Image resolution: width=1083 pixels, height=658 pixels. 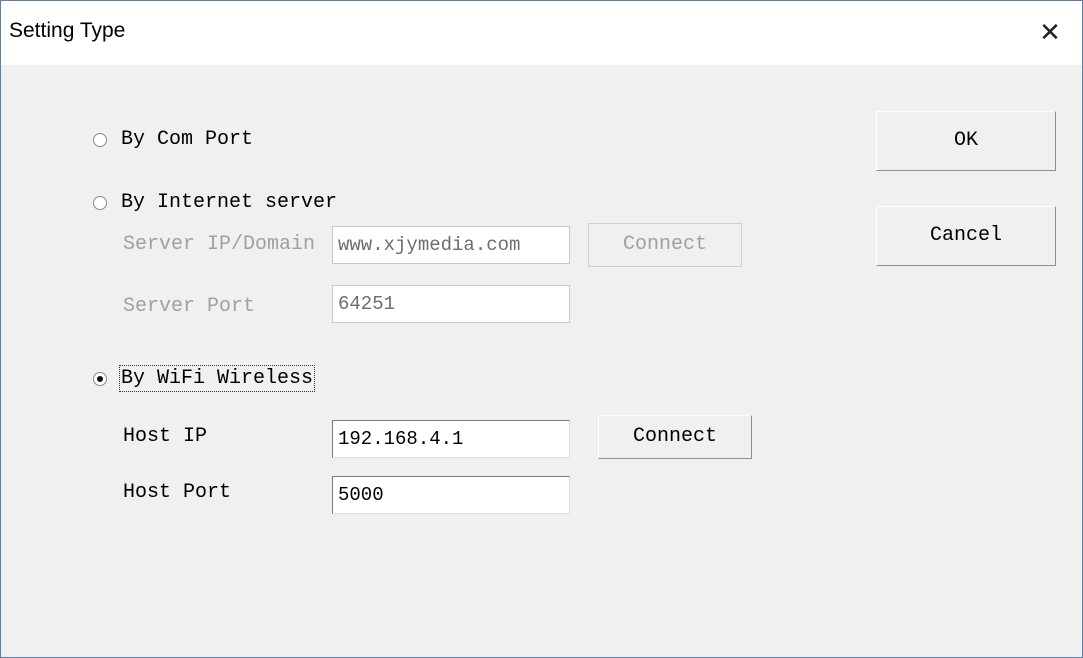 I want to click on radio-internet-server-indicator, so click(x=100, y=202).